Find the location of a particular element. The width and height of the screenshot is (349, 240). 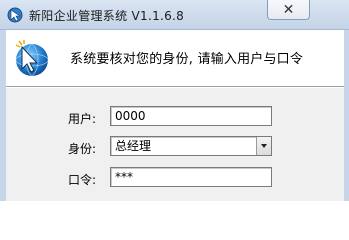

role-label: 身份: is located at coordinates (82, 149).